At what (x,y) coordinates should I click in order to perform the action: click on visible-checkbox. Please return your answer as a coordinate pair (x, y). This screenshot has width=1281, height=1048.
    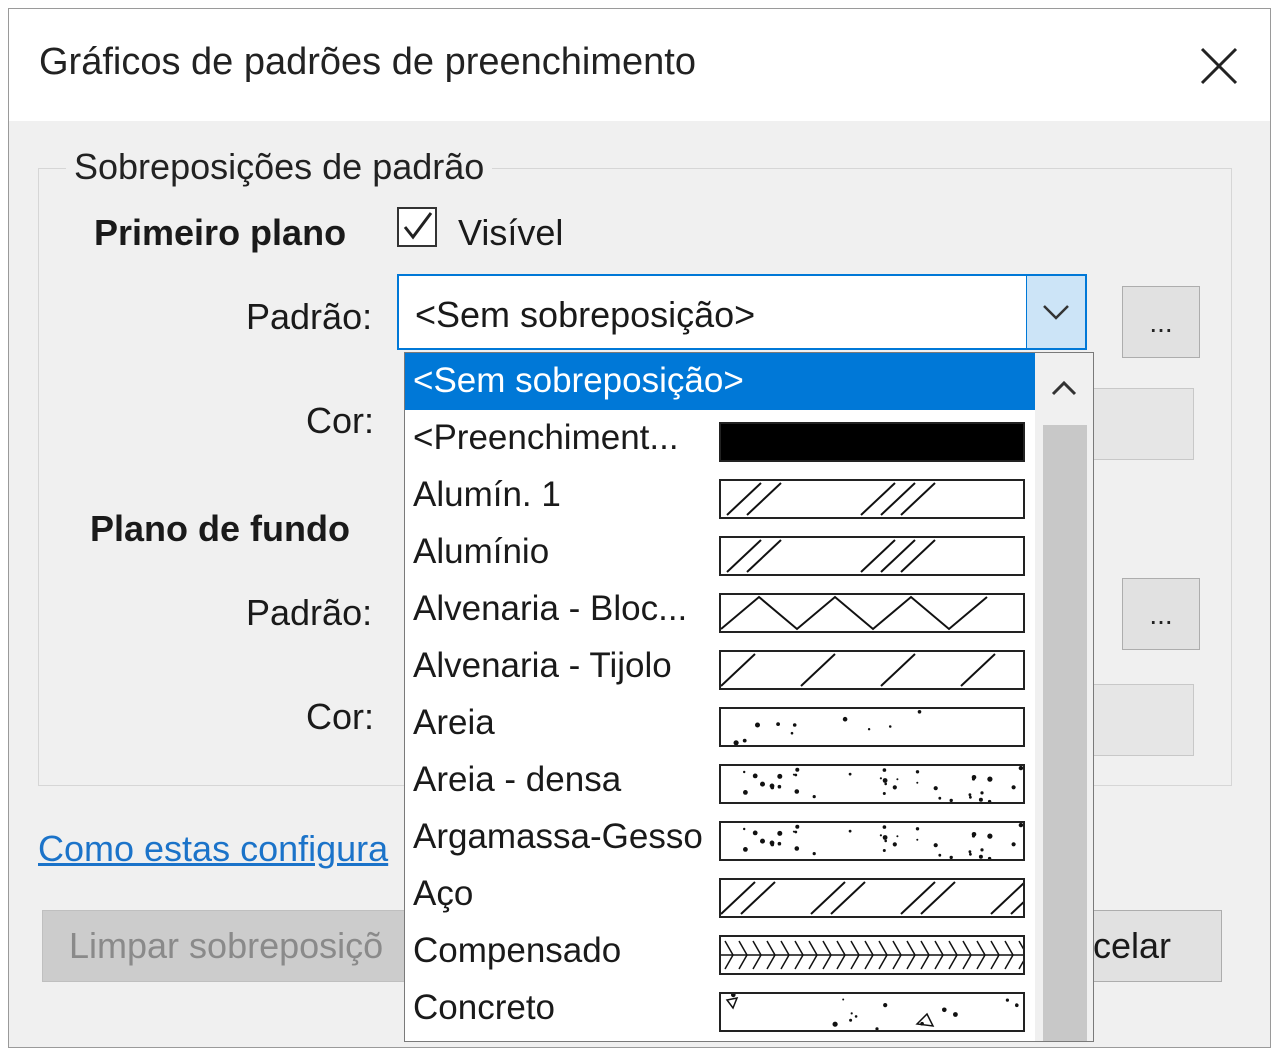
    Looking at the image, I should click on (417, 227).